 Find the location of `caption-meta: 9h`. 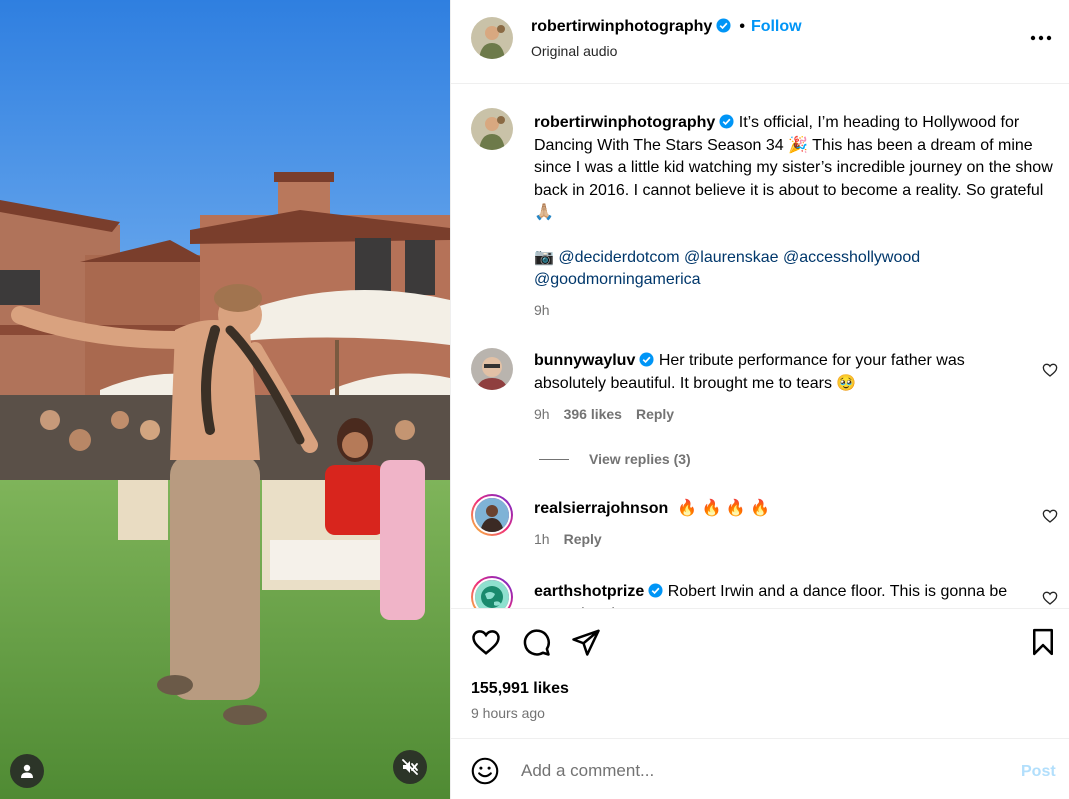

caption-meta: 9h is located at coordinates (549, 310).